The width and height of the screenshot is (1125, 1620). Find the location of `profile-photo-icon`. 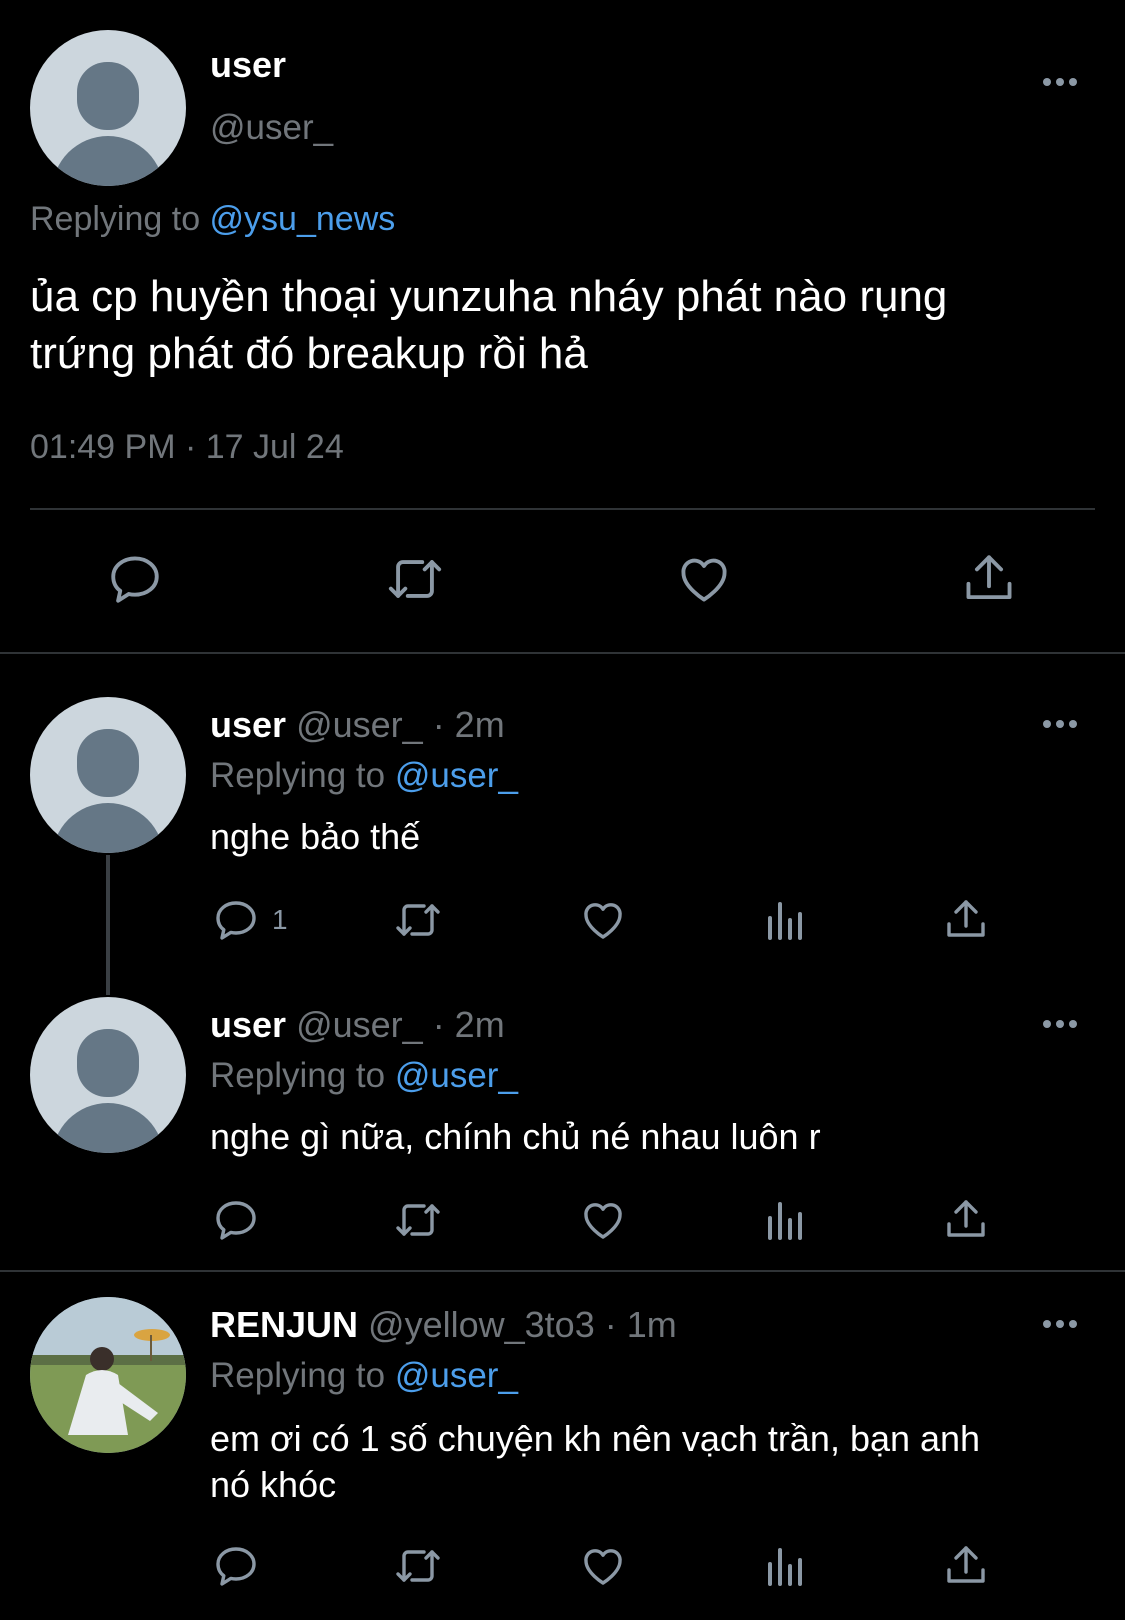

profile-photo-icon is located at coordinates (108, 1375).